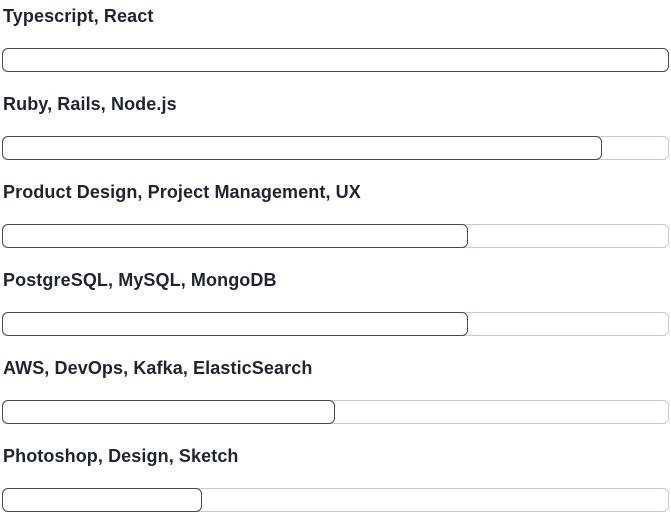  Describe the element at coordinates (158, 368) in the screenshot. I see `skill-label: AWS, DevOps, Kafka, ElasticSearch` at that location.